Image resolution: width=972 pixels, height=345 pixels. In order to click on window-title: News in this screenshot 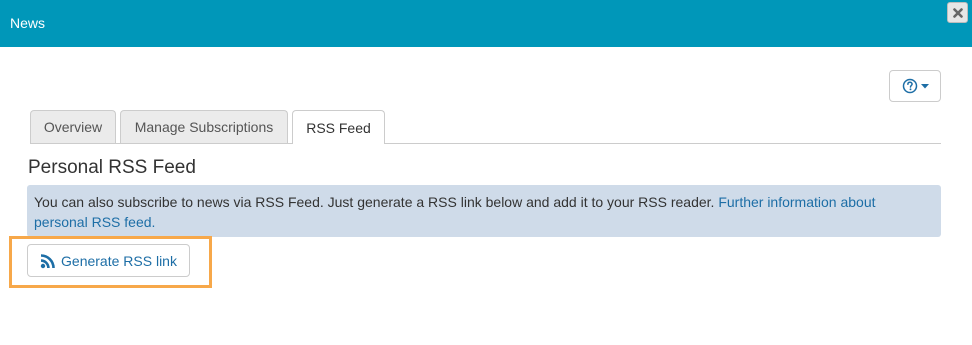, I will do `click(28, 23)`.